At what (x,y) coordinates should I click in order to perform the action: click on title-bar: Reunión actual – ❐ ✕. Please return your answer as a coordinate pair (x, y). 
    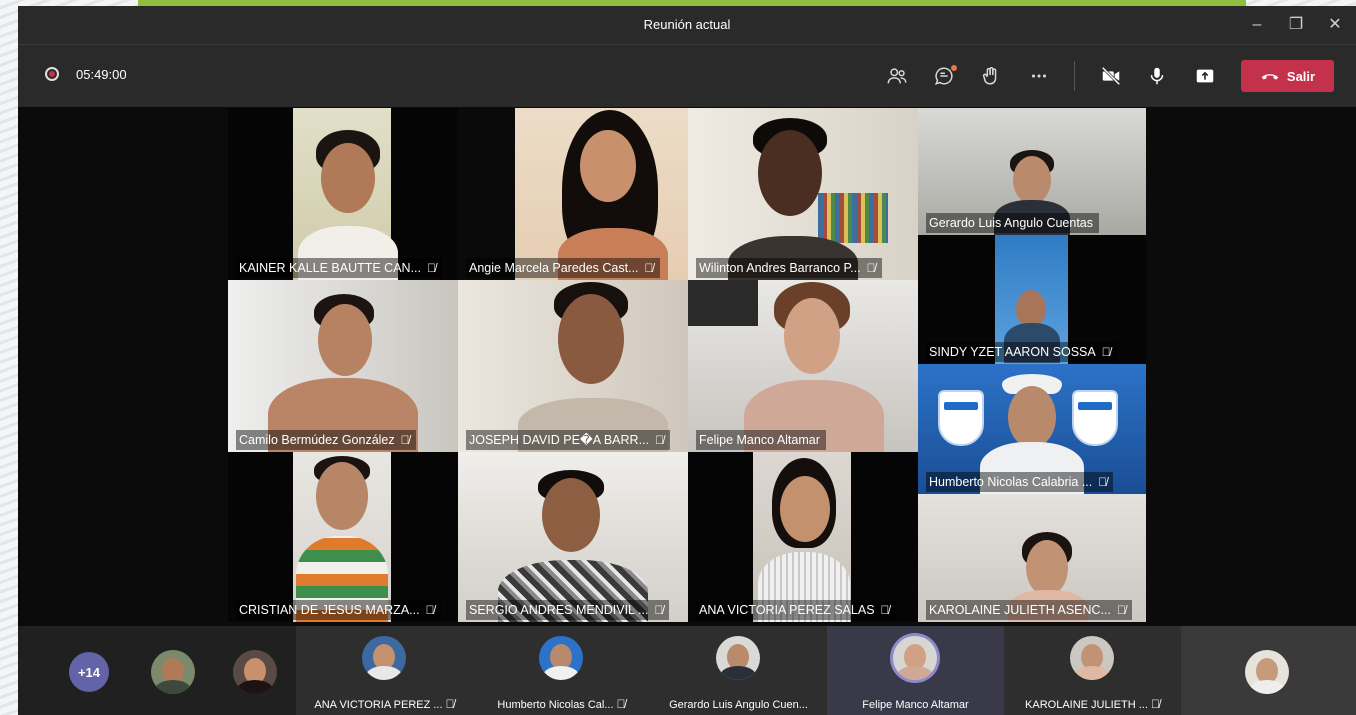
    Looking at the image, I should click on (687, 25).